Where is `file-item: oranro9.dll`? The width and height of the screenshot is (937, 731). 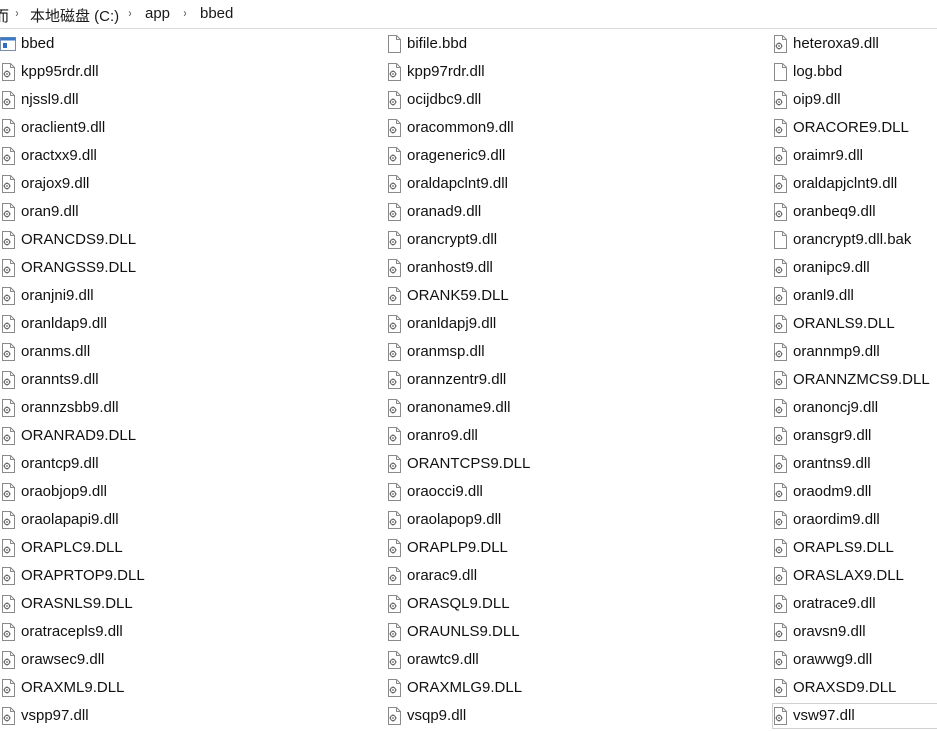 file-item: oranro9.dll is located at coordinates (466, 436).